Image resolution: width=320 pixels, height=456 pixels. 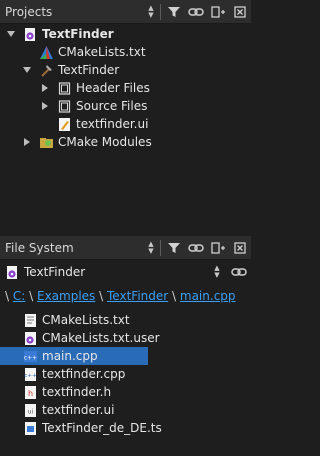 I want to click on tree-item-label: Header Files, so click(x=113, y=88).